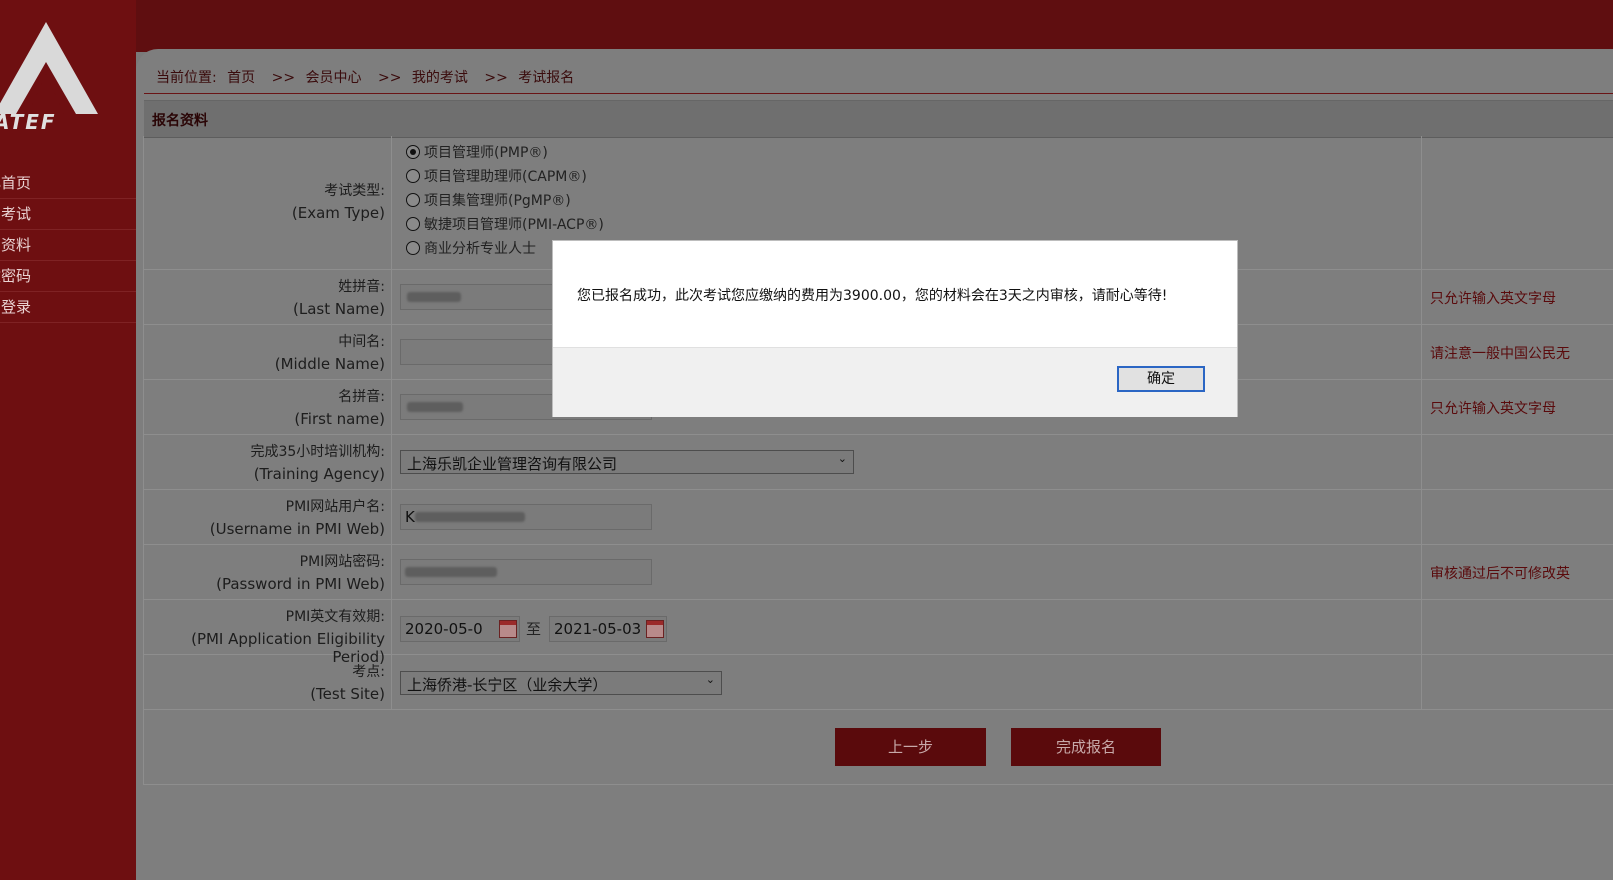  What do you see at coordinates (910, 747) in the screenshot?
I see `prev-step-button: 上一步` at bounding box center [910, 747].